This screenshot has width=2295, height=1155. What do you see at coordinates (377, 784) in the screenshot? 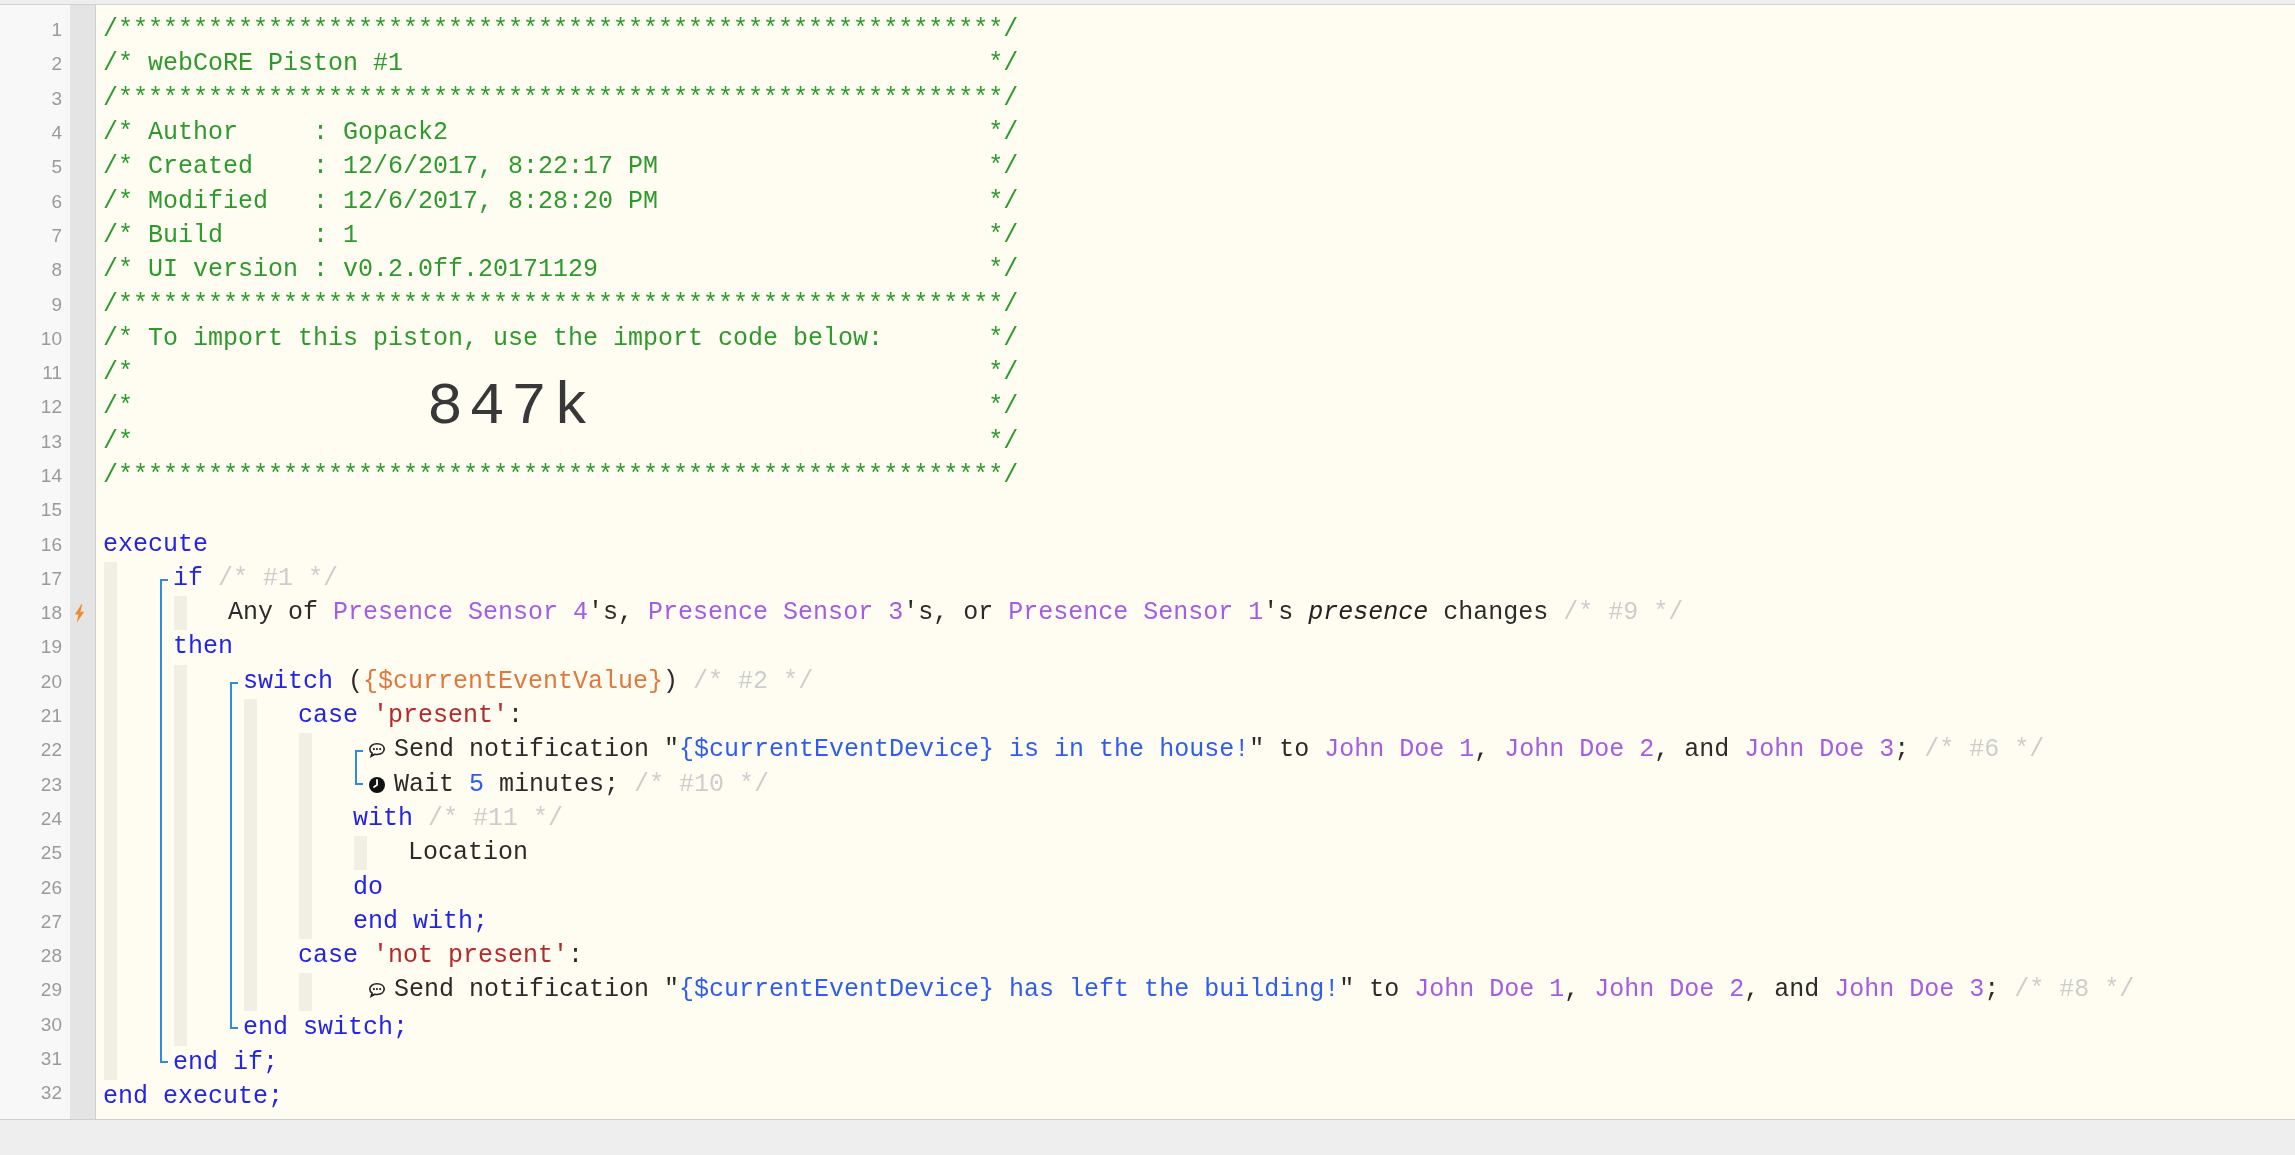
I see `clock-icon` at bounding box center [377, 784].